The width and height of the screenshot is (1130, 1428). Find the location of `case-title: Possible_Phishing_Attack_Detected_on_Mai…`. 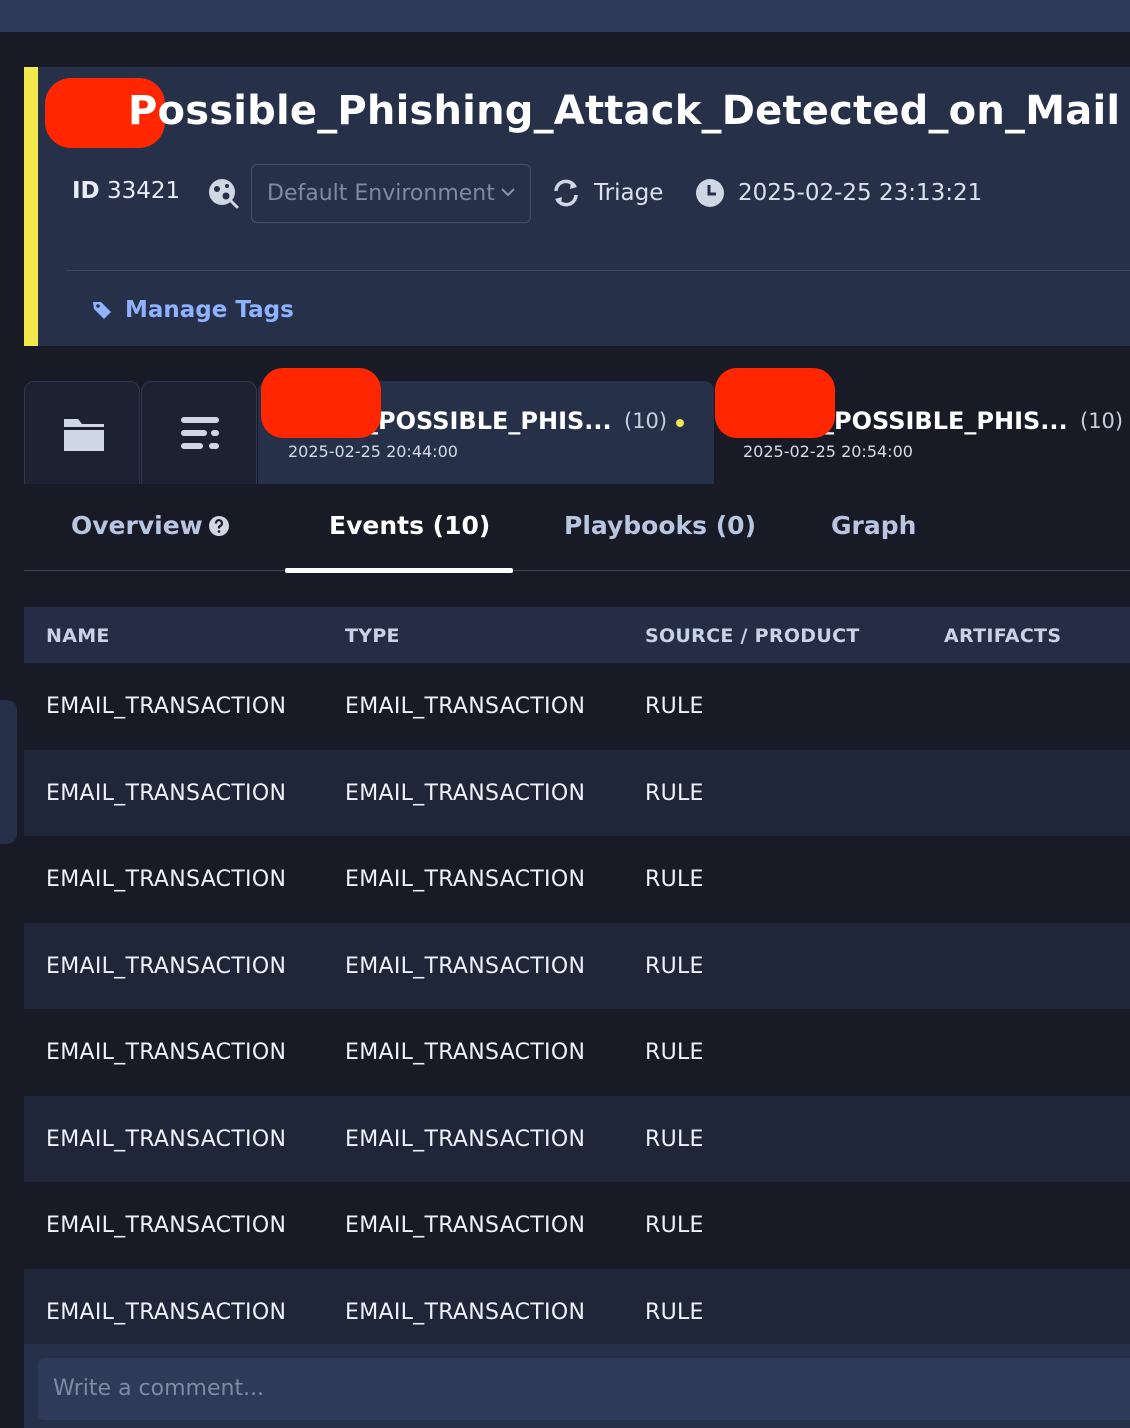

case-title: Possible_Phishing_Attack_Detected_on_Mai… is located at coordinates (624, 111).